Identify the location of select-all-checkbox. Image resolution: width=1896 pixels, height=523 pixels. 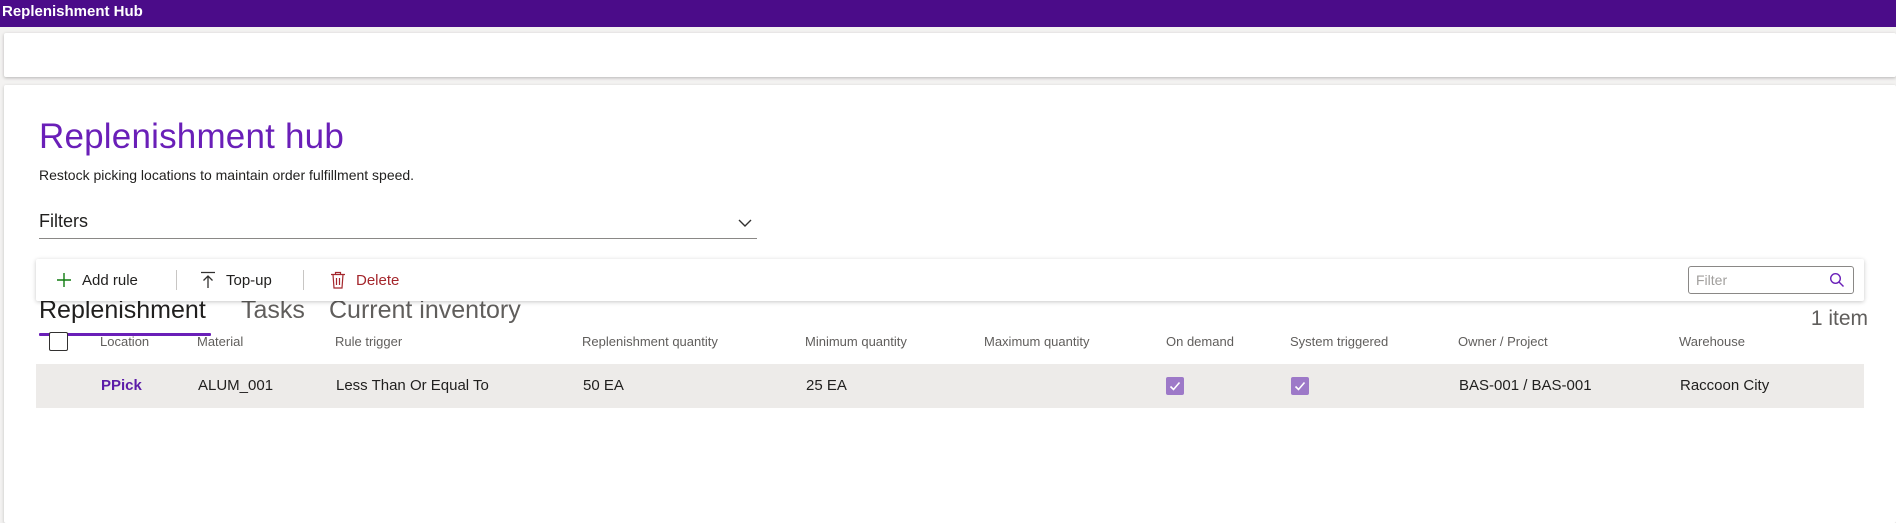
(58, 341).